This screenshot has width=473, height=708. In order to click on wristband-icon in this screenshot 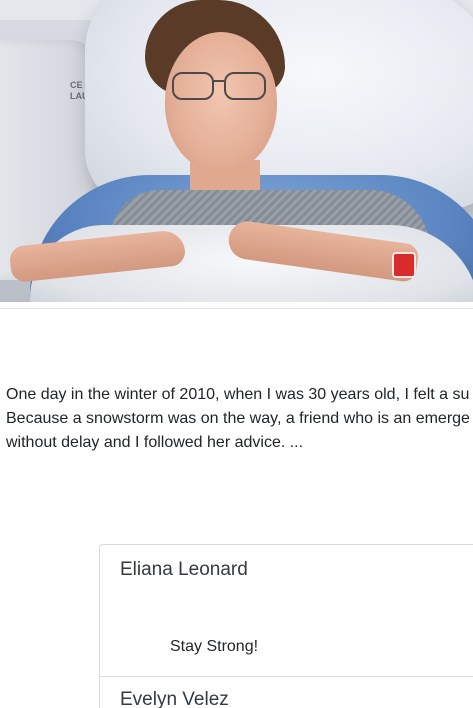, I will do `click(404, 265)`.